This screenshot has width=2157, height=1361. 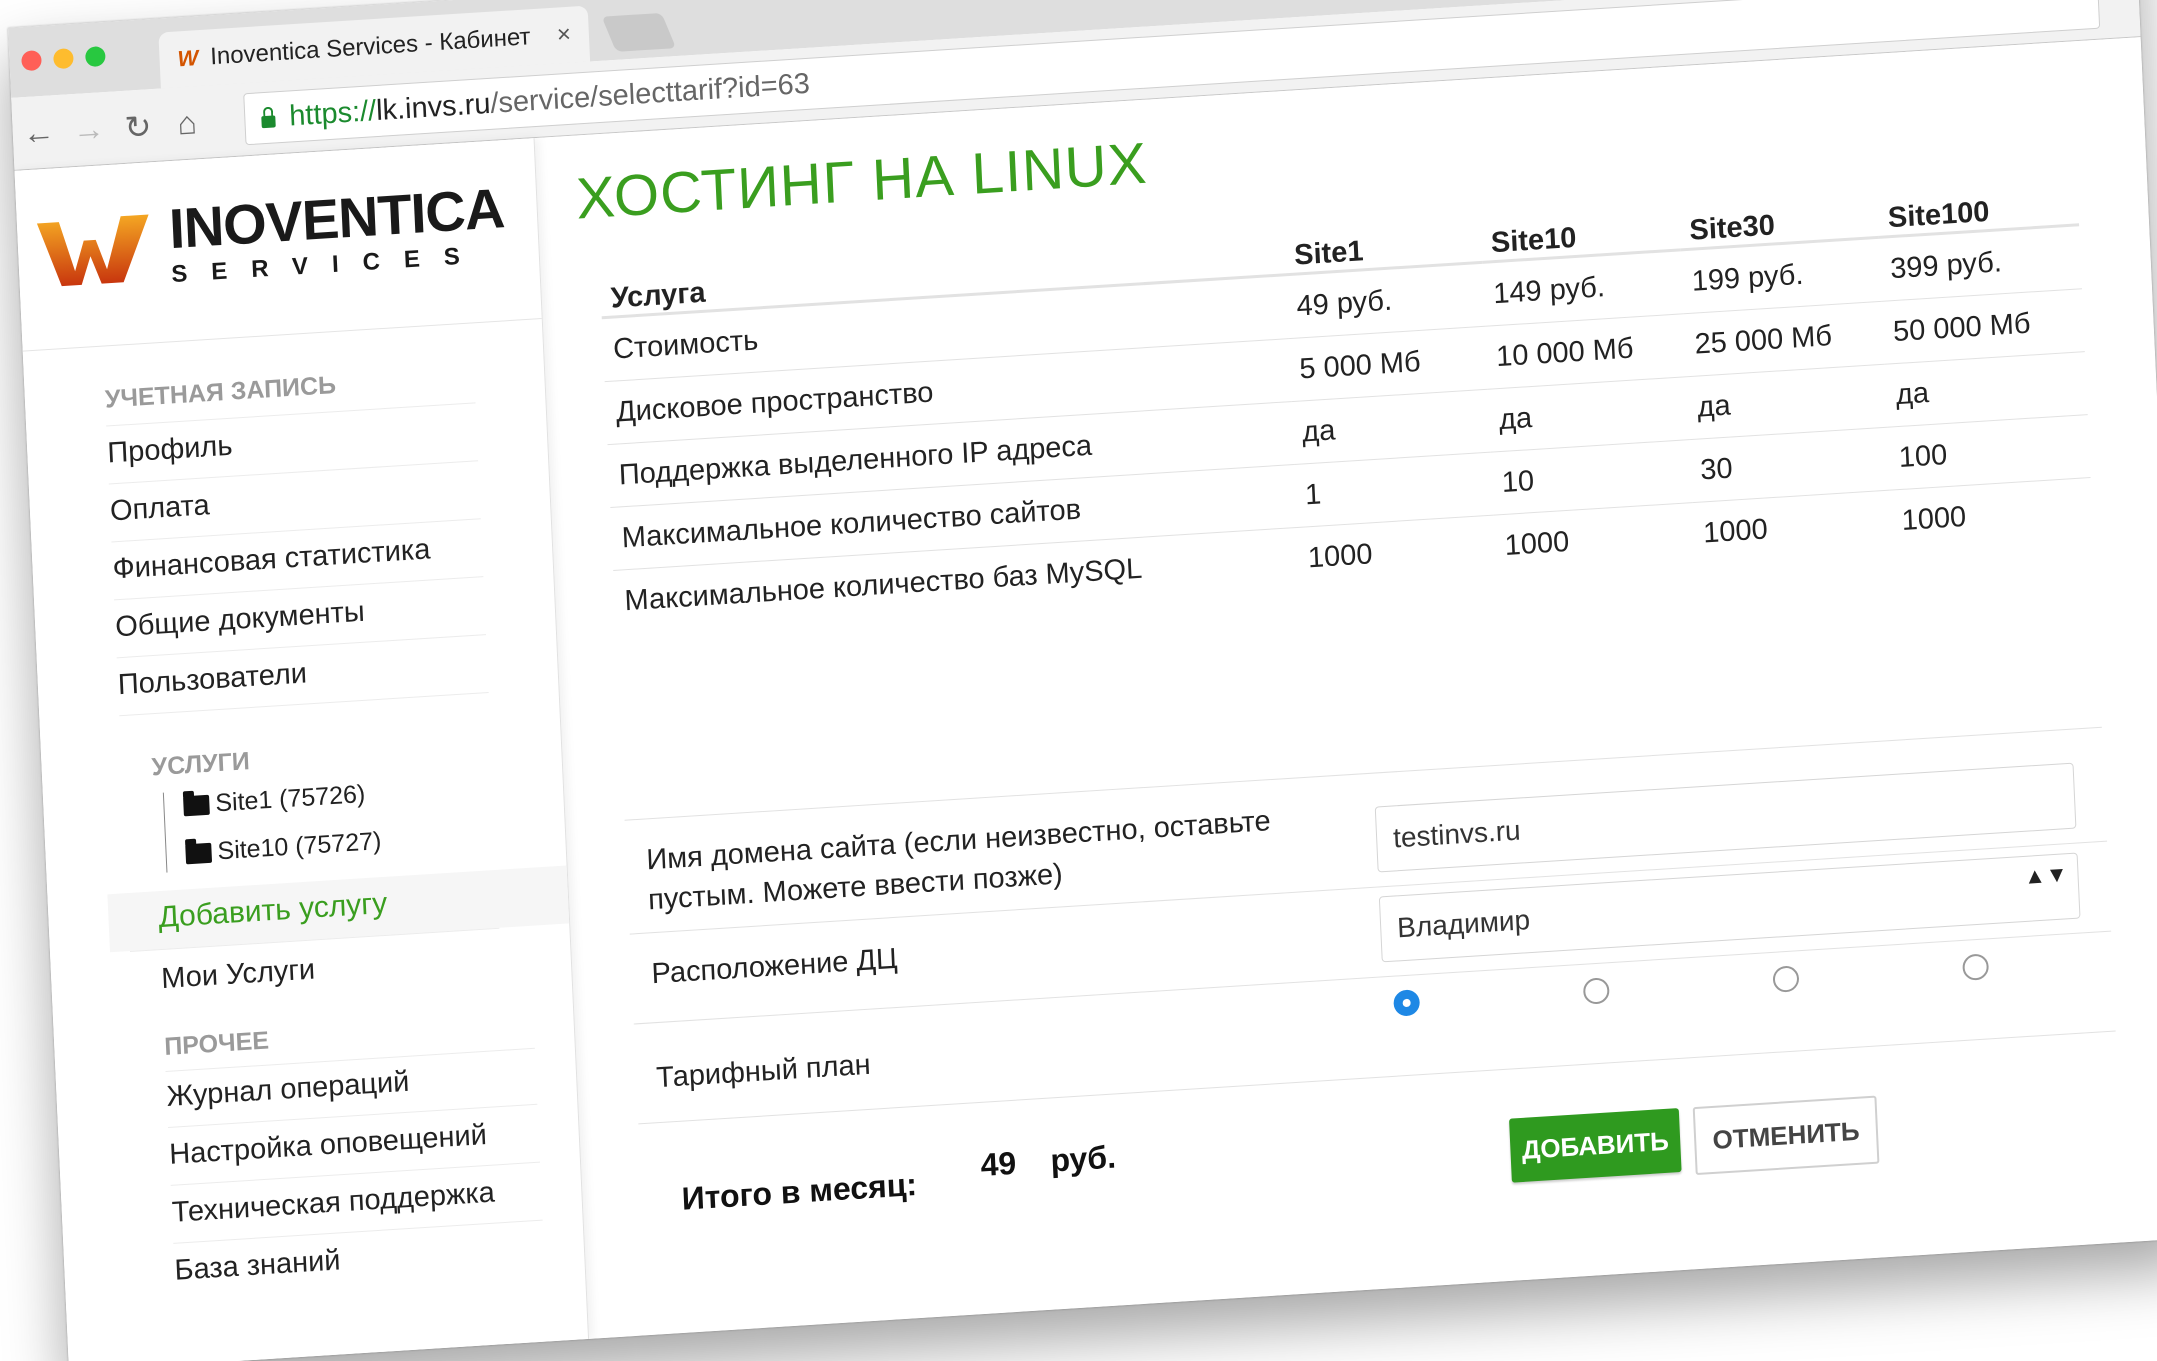 What do you see at coordinates (288, 1090) in the screenshot?
I see `sidebar-item-operations-log: Журнал операций` at bounding box center [288, 1090].